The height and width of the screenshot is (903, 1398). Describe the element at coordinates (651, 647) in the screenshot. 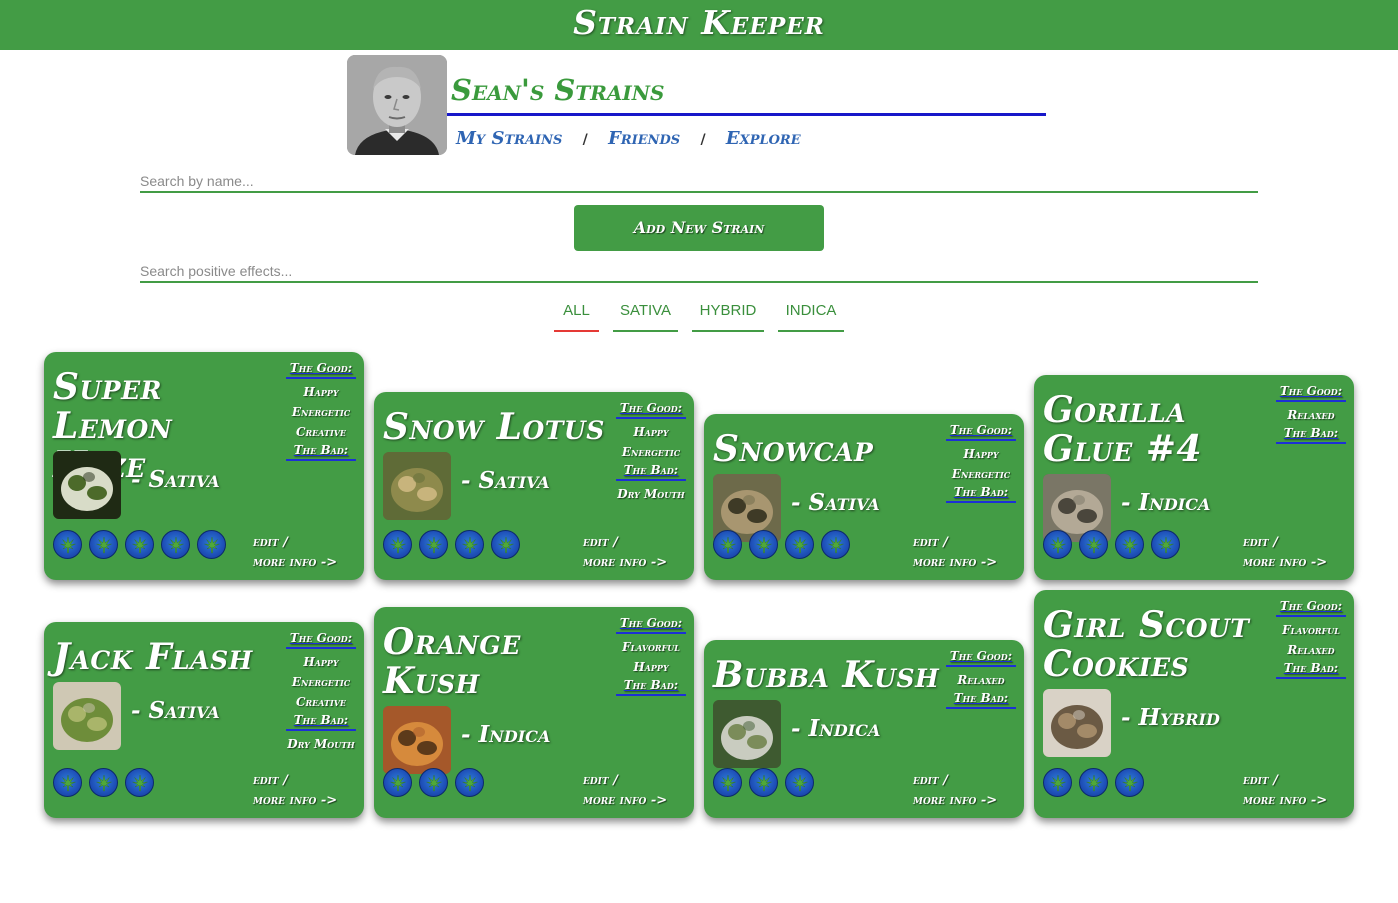

I see `good-effect: Flavorful` at that location.